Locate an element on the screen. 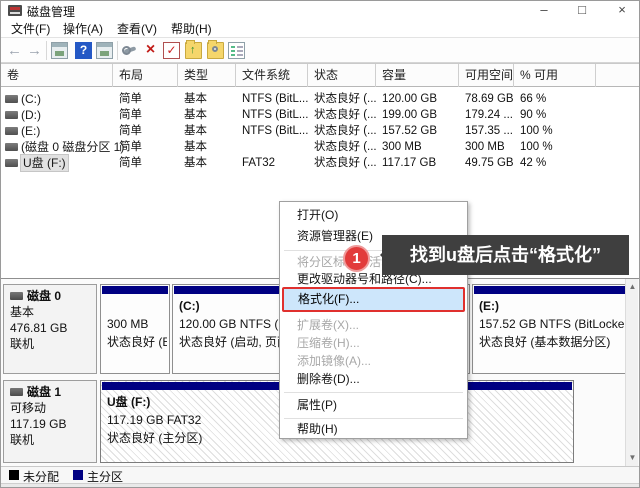 This screenshot has height=488, width=640. legend-bar: 未分配 主分区 is located at coordinates (320, 475).